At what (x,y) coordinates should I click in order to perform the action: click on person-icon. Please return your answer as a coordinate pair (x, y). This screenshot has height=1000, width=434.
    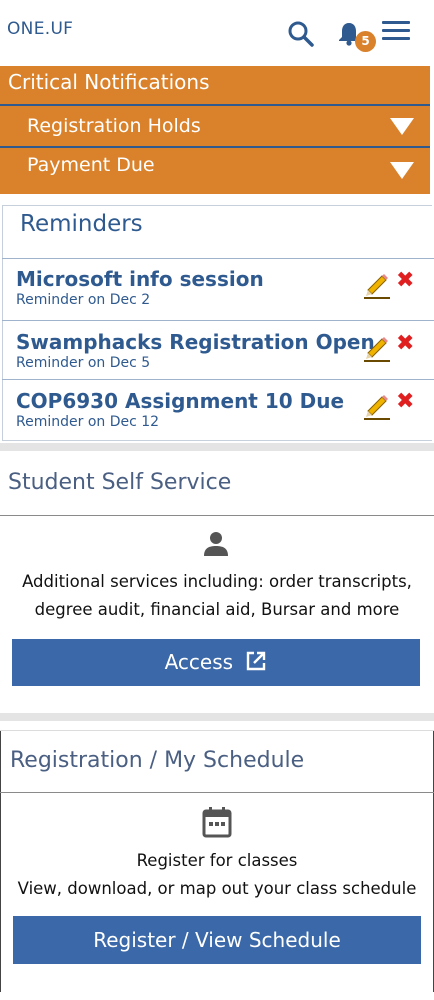
    Looking at the image, I should click on (216, 544).